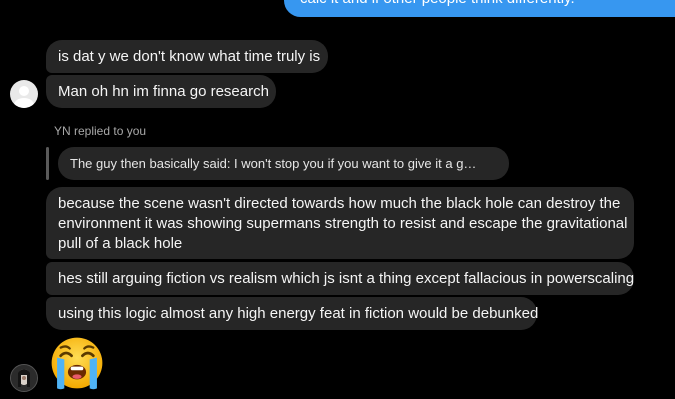 The height and width of the screenshot is (399, 675). I want to click on incoming-message-bubble: Man oh hn im finna go research, so click(161, 91).